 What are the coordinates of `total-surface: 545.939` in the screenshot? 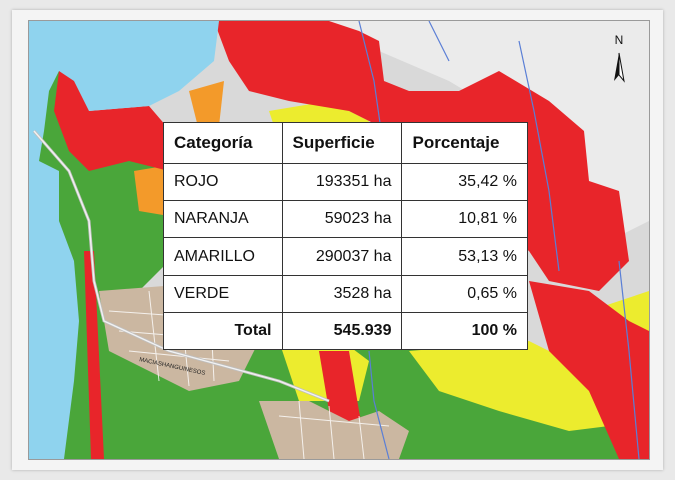 It's located at (342, 331).